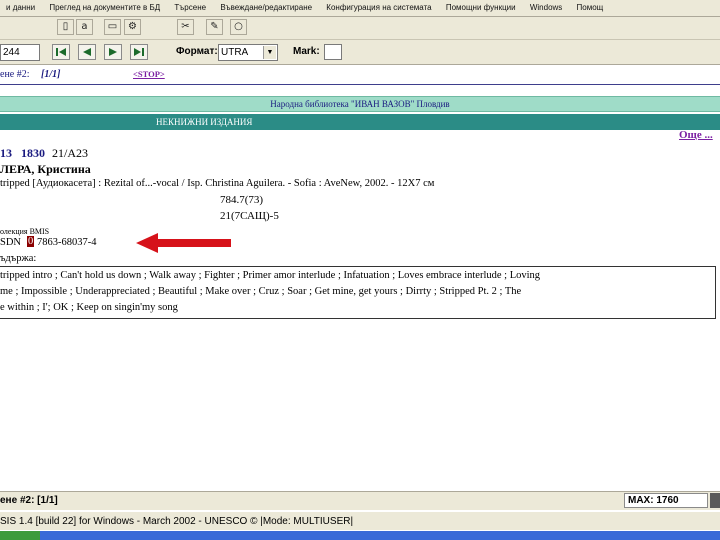  I want to click on navigation-toolbar: 244 Формат: UTRA ▼ Mark:, so click(360, 52).